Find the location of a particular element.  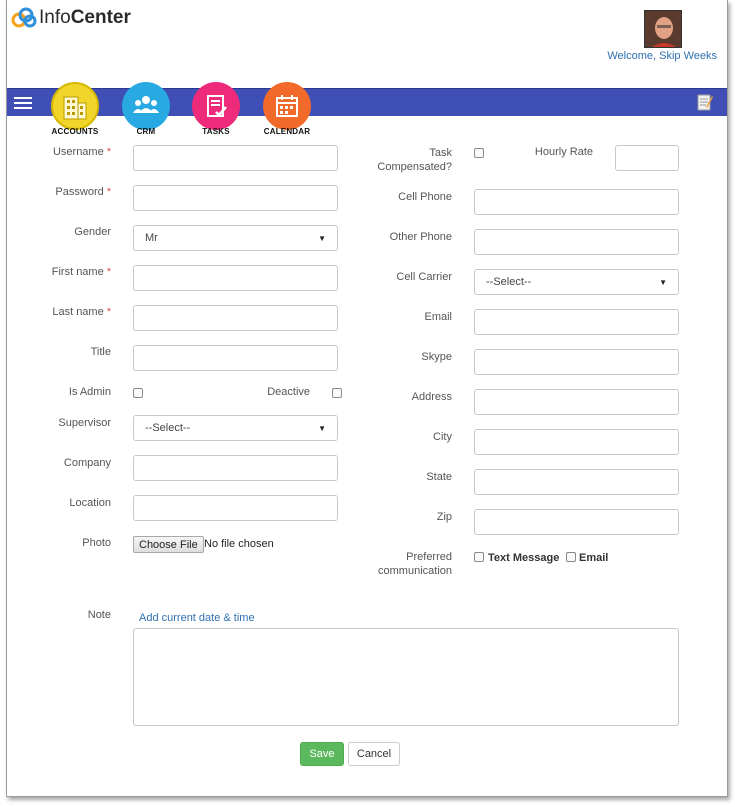

text-message-checkbox is located at coordinates (479, 557).